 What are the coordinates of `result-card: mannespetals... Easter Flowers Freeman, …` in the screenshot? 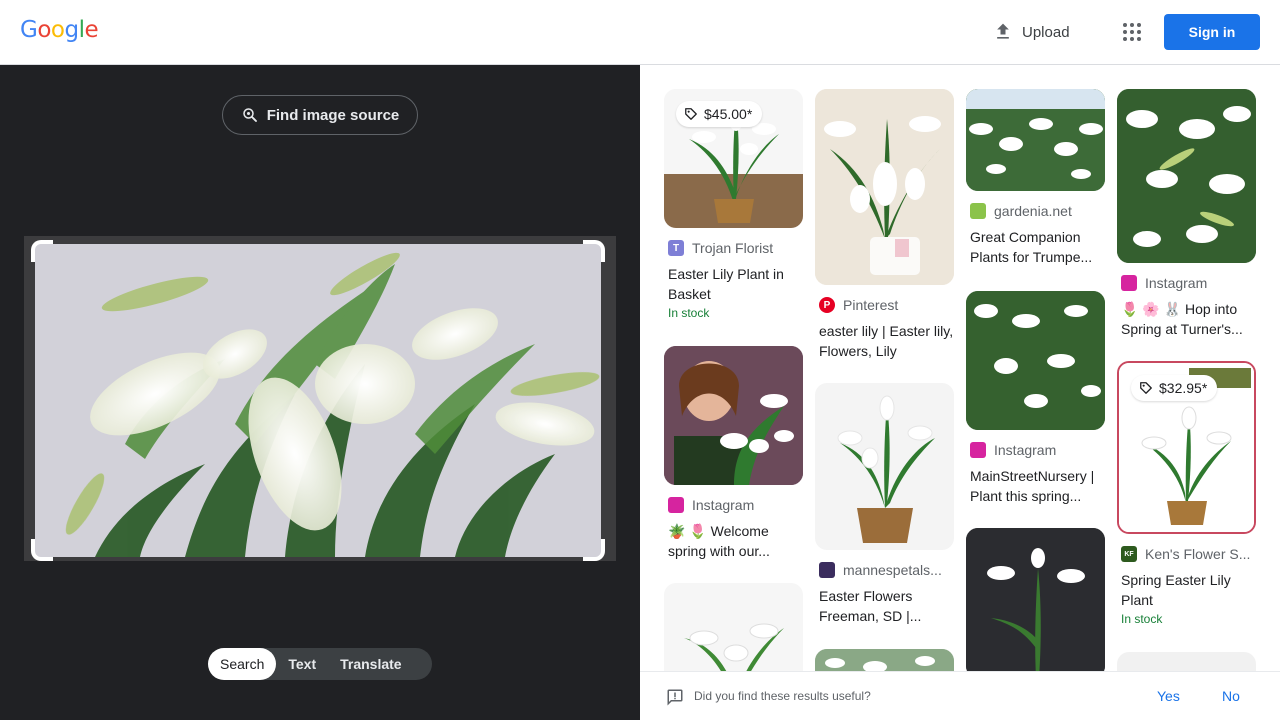 It's located at (884, 504).